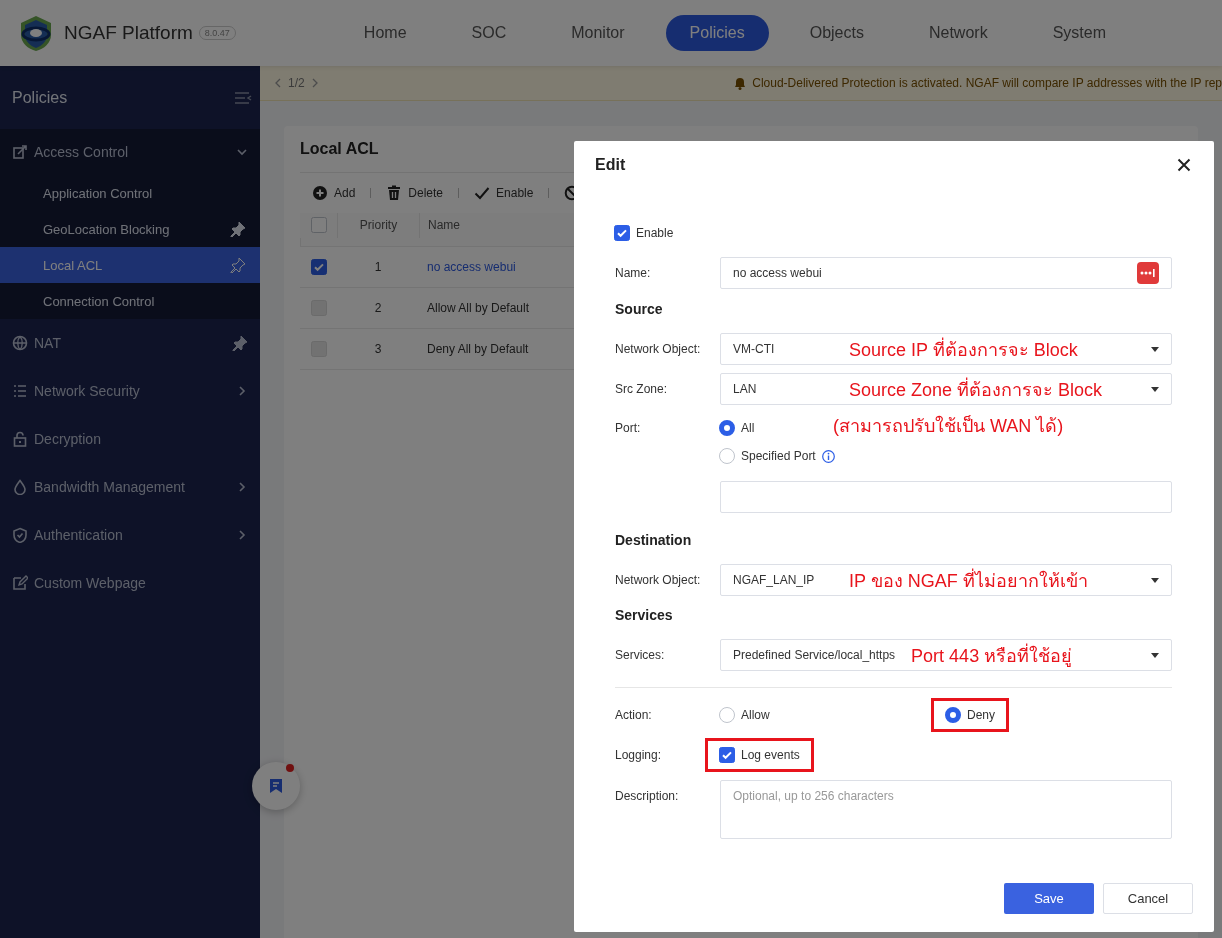  I want to click on sidebar-item: NAT, so click(130, 343).